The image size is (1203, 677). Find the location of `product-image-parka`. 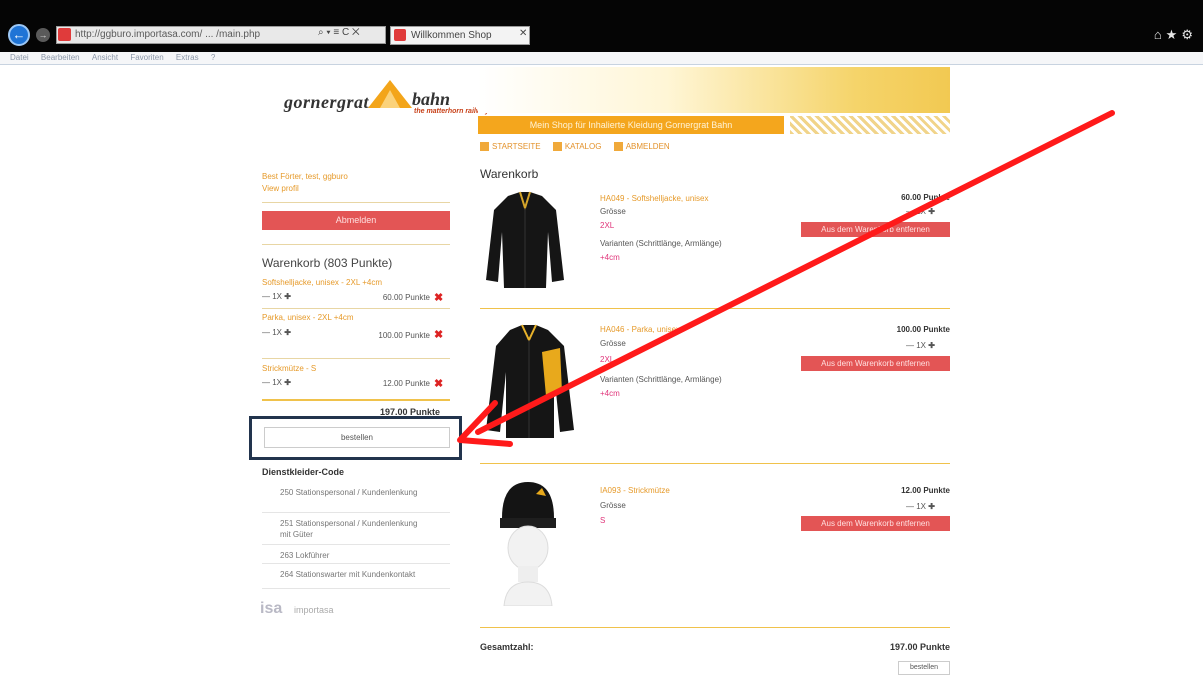

product-image-parka is located at coordinates (530, 381).